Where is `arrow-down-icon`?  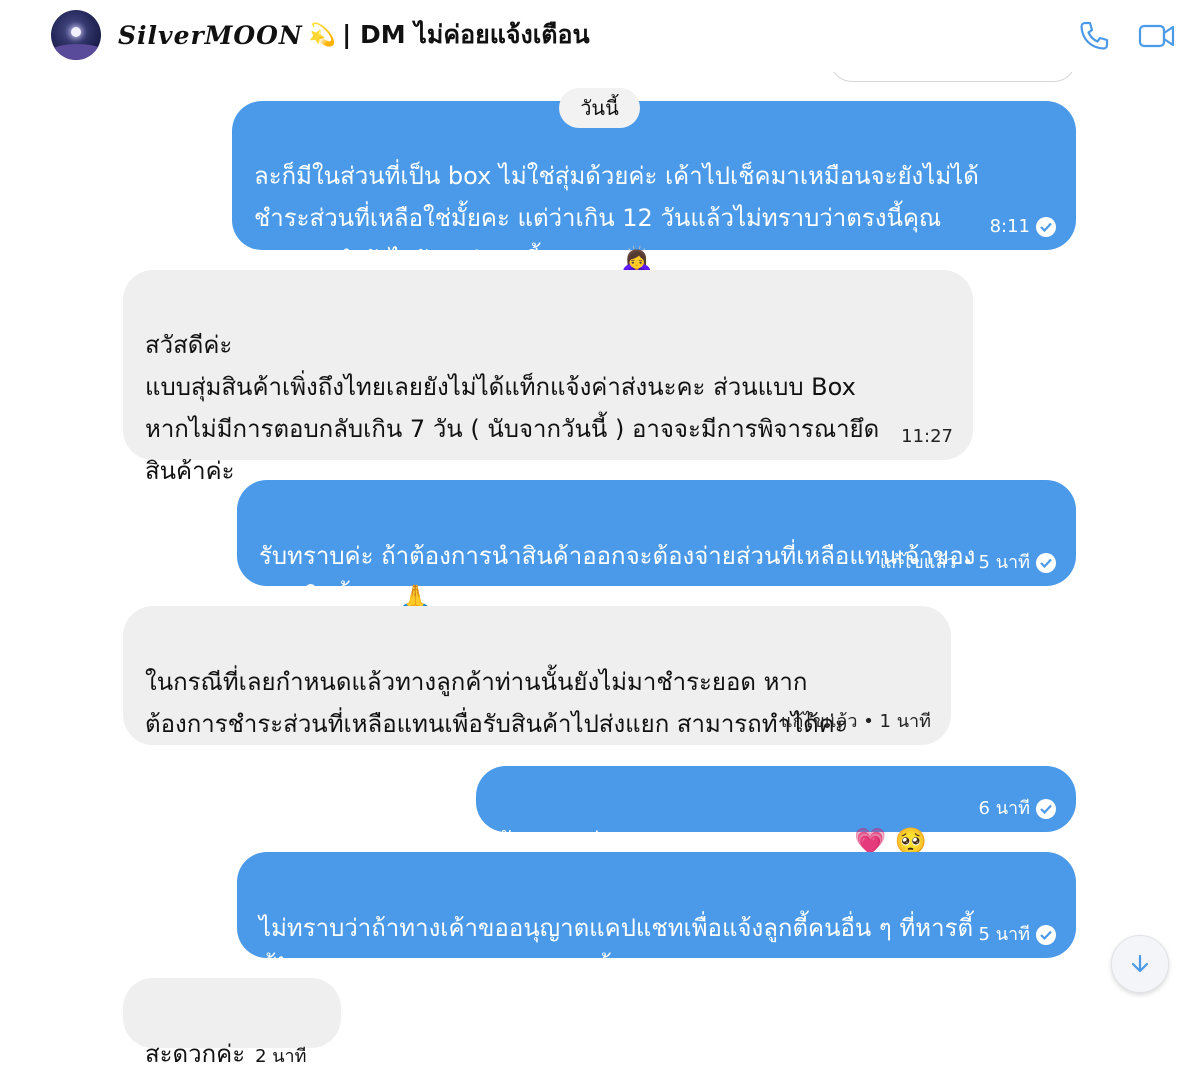 arrow-down-icon is located at coordinates (1140, 963).